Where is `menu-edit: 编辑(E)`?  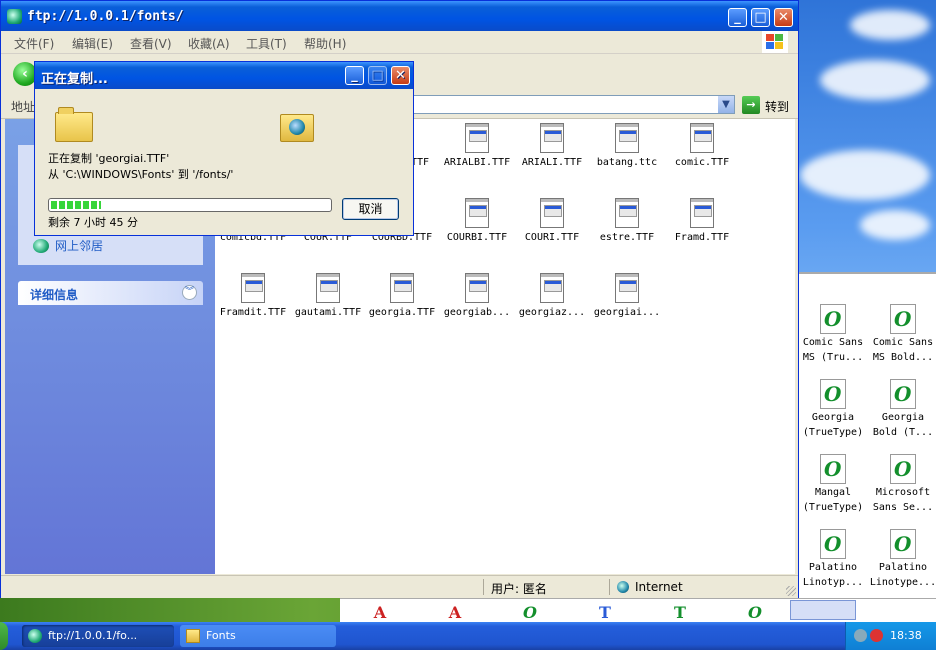 menu-edit: 编辑(E) is located at coordinates (92, 43).